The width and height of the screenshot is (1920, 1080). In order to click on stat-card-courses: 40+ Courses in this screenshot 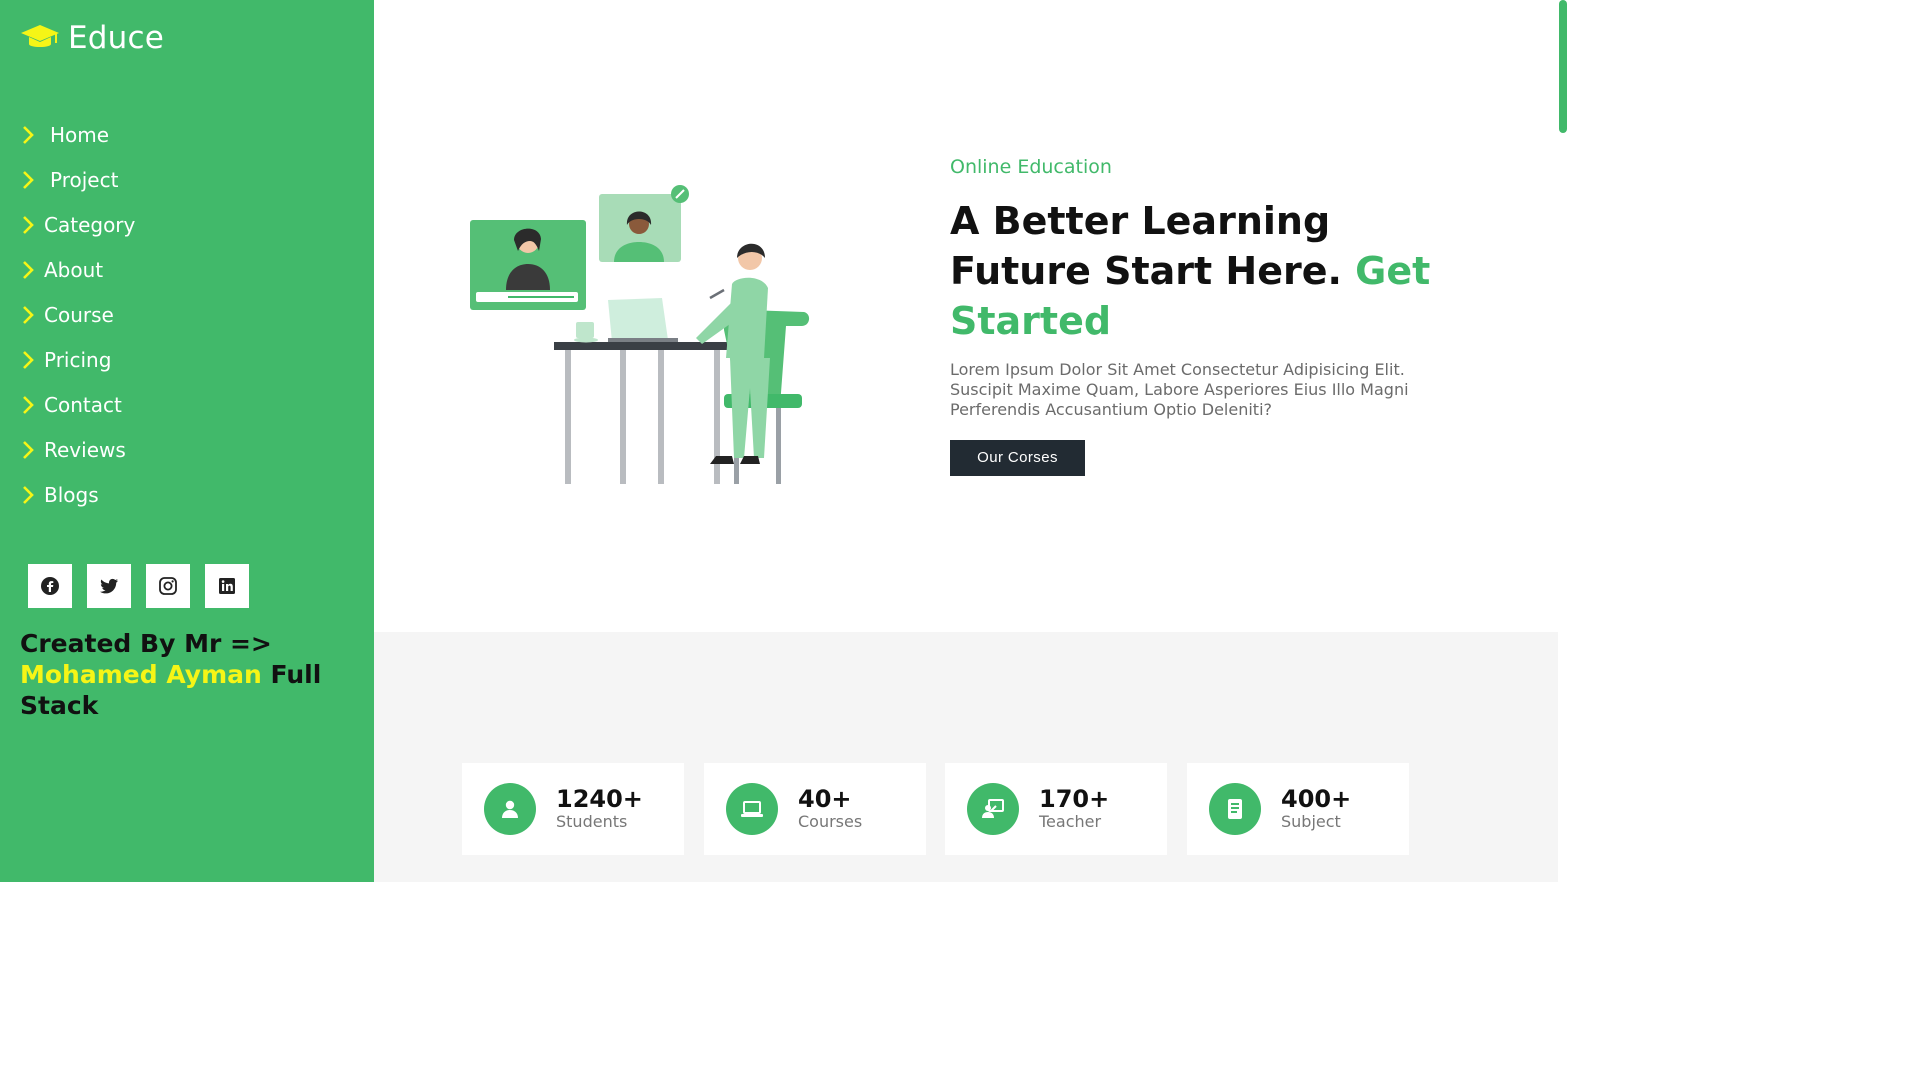, I will do `click(815, 809)`.